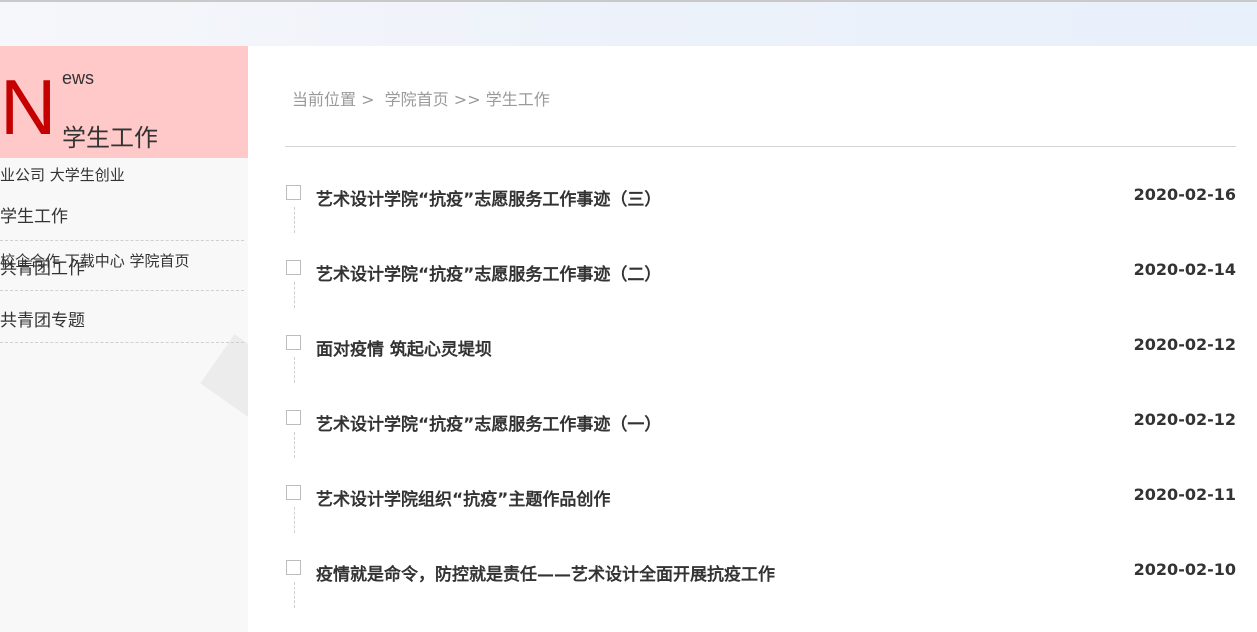  I want to click on overflow-nav-links: 业公司 大学生创业, so click(62, 174).